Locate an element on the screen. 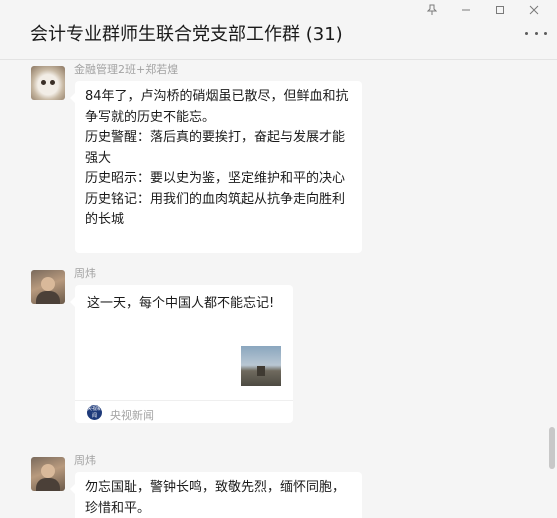  window-controls is located at coordinates (483, 10).